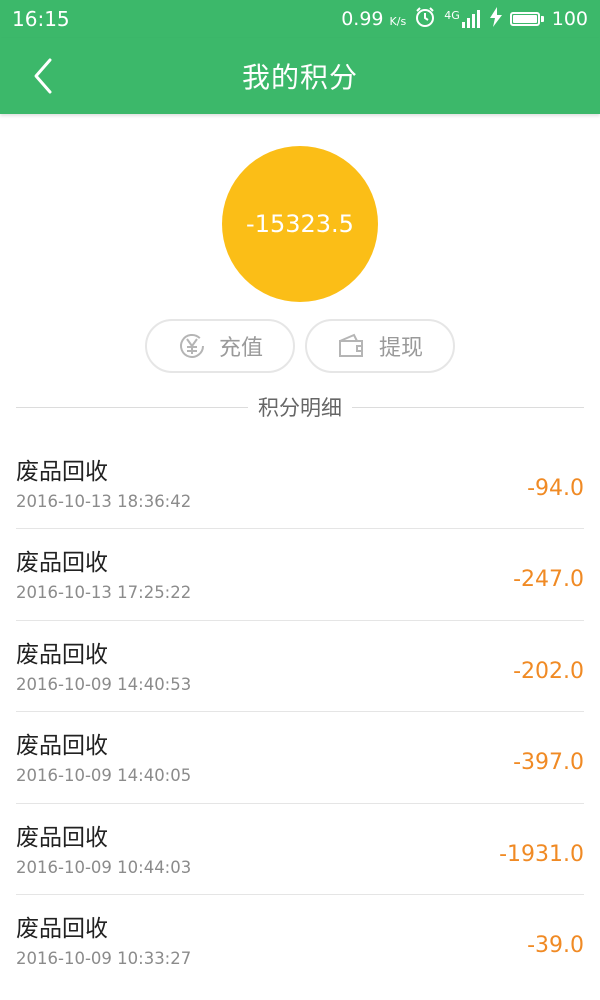 This screenshot has width=600, height=1000. I want to click on recharge-button: 充值, so click(220, 346).